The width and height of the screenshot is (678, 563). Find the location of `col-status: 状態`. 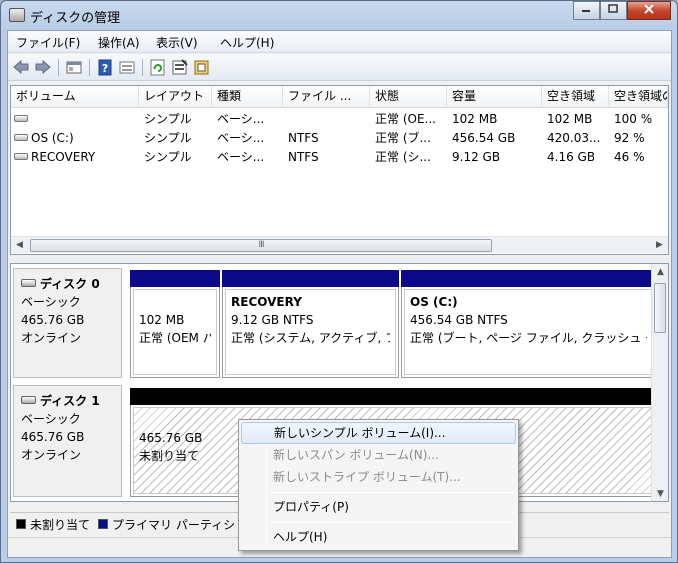

col-status: 状態 is located at coordinates (408, 97).